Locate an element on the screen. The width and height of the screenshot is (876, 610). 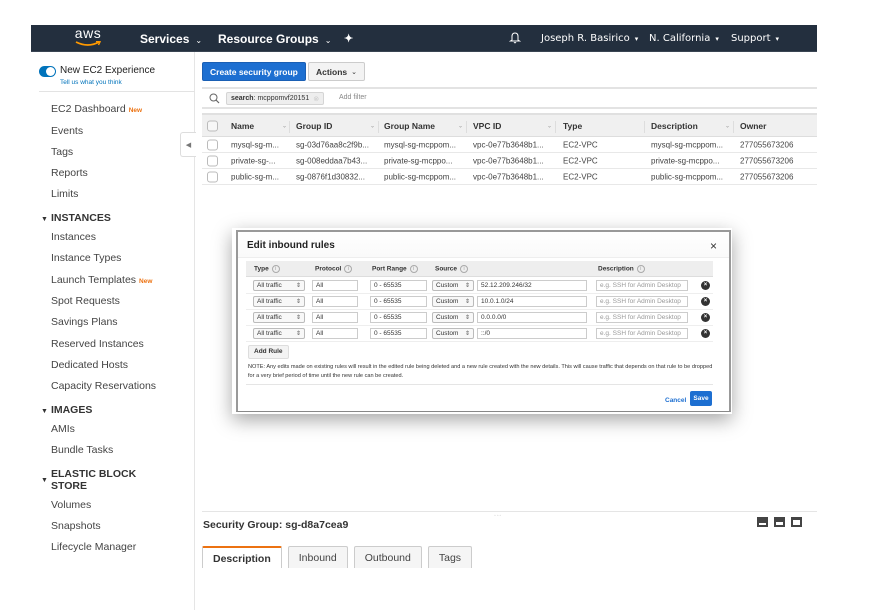
save-button: Save is located at coordinates (701, 398).